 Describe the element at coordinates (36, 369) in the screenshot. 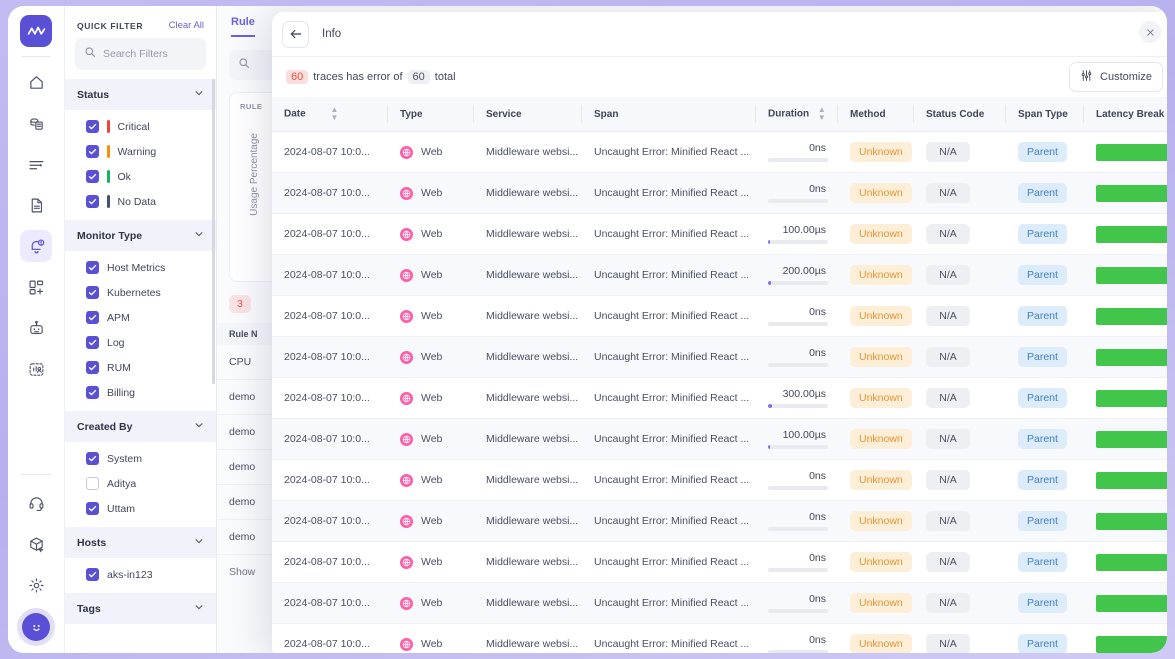

I see `user-analytics-icon` at that location.